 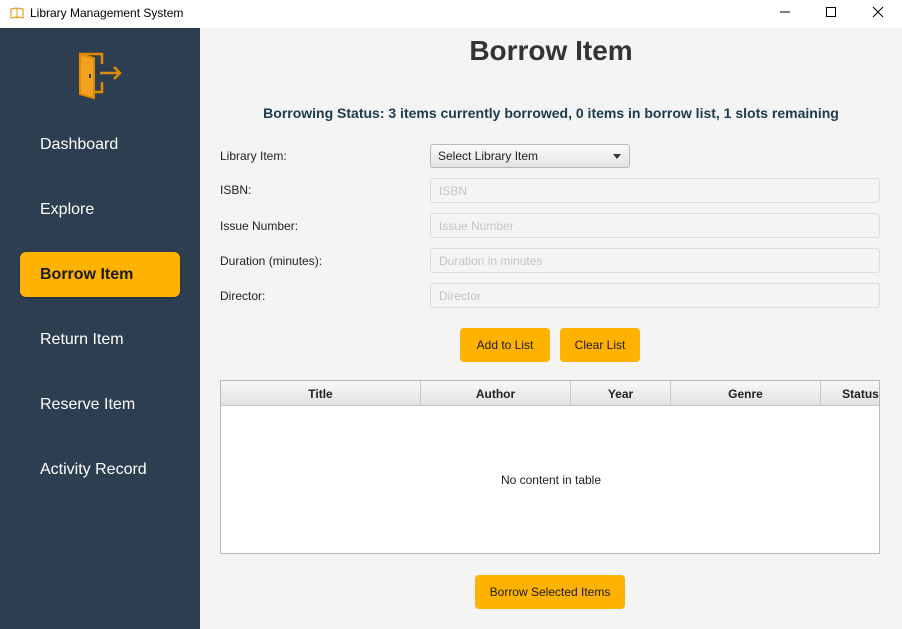 I want to click on column-header-author: Author, so click(x=496, y=393).